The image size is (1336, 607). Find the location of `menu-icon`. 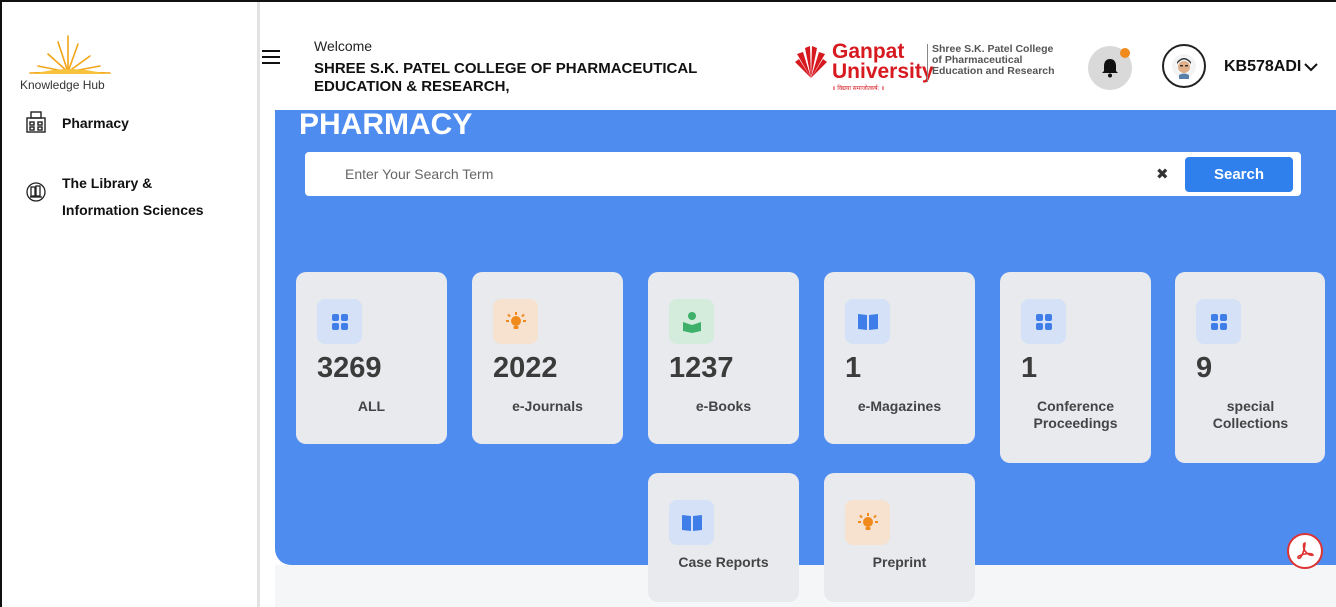

menu-icon is located at coordinates (271, 57).